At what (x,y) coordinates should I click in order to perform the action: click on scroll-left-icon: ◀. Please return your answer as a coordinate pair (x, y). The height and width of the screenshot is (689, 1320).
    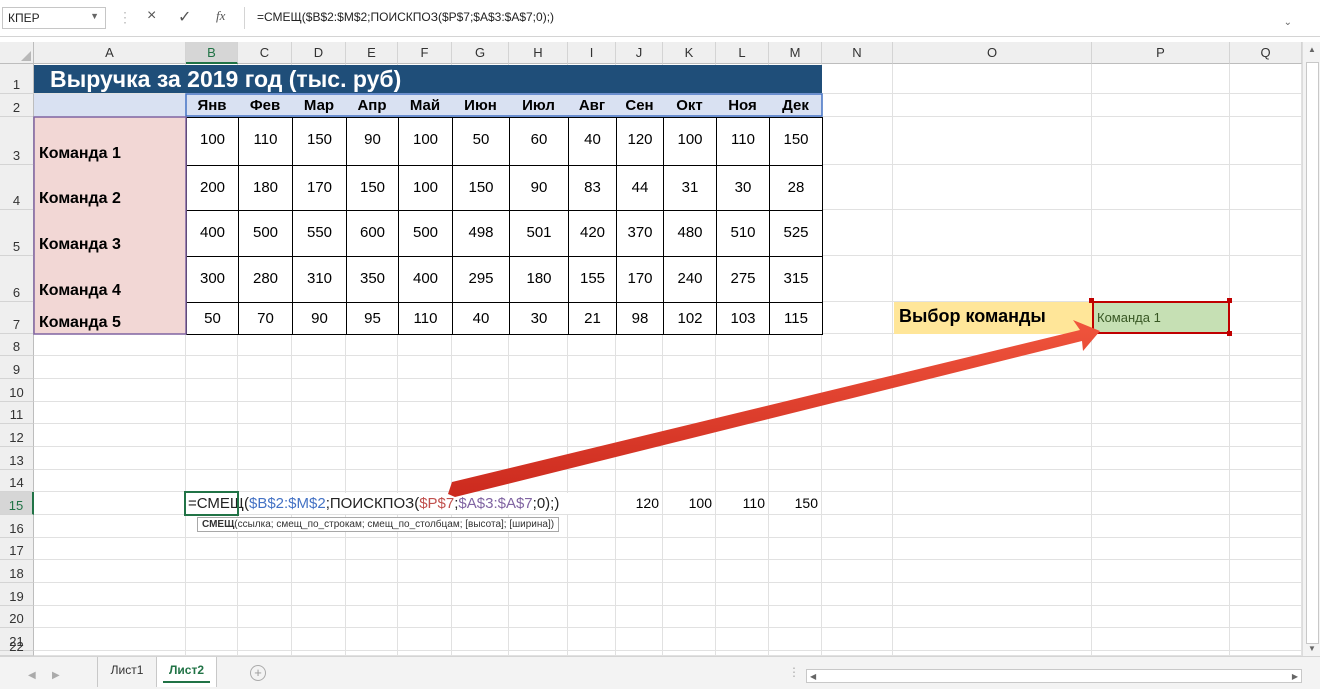
    Looking at the image, I should click on (813, 676).